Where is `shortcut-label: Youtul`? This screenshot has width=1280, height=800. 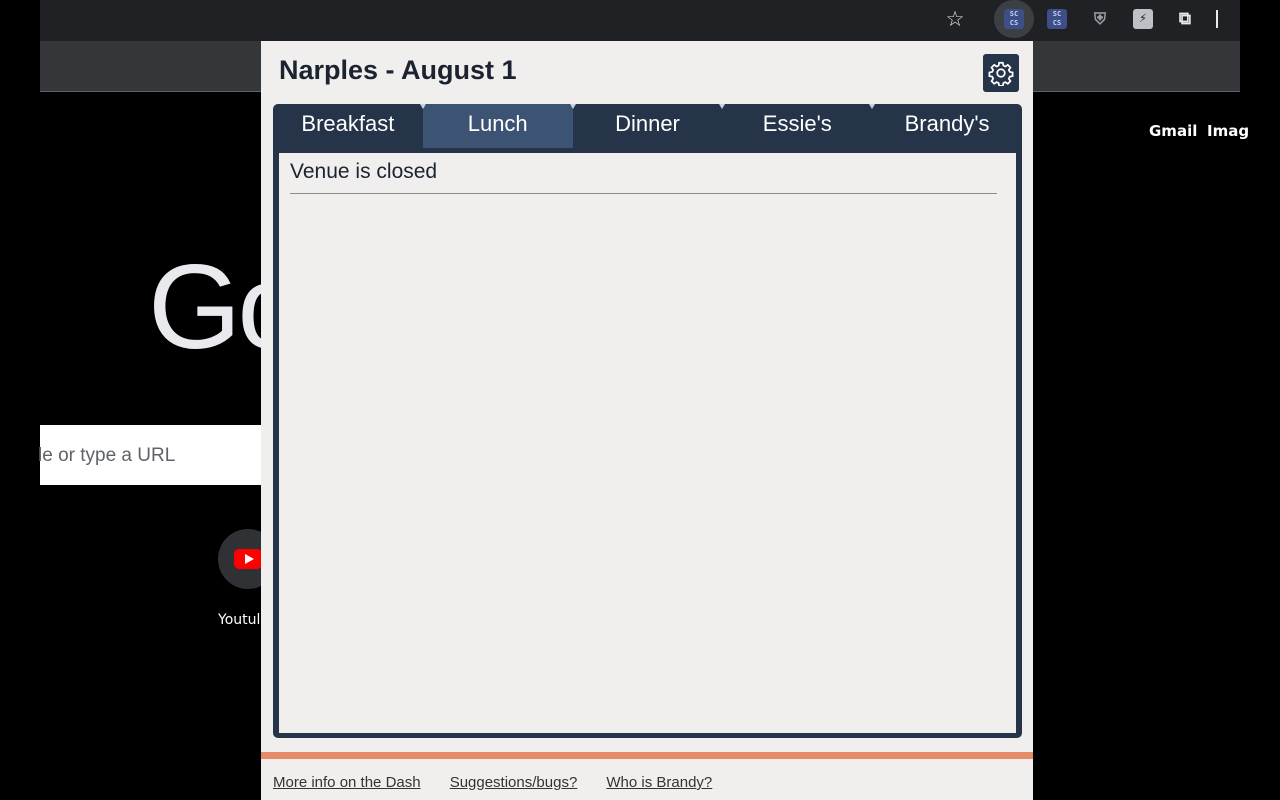
shortcut-label: Youtul is located at coordinates (239, 620).